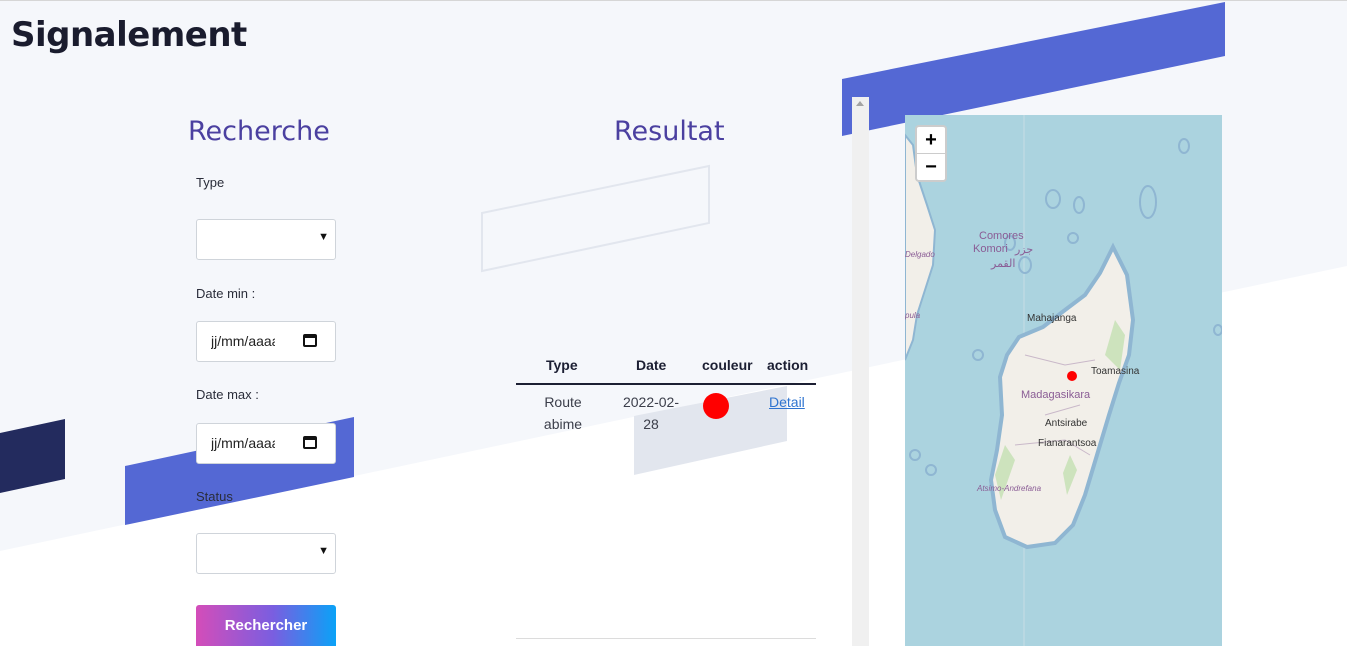  Describe the element at coordinates (1009, 488) in the screenshot. I see `map-label-atsimo-andrefana: Atsimo-Andrefana` at that location.